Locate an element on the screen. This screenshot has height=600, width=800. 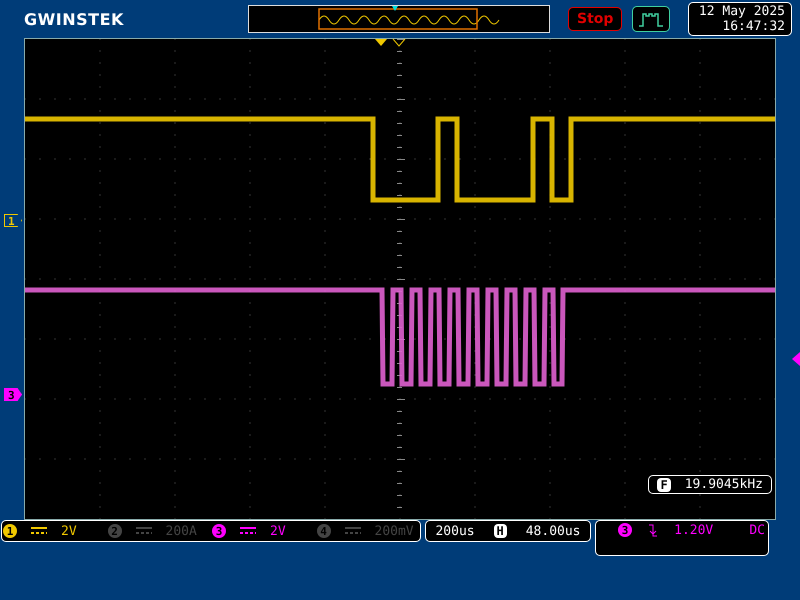
falling-edge-icon is located at coordinates (653, 530).